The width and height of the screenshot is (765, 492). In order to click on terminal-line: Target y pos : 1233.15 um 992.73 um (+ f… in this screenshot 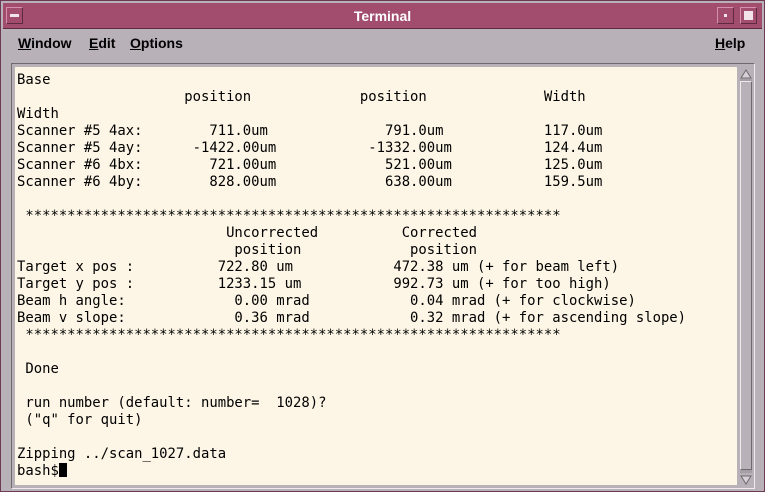, I will do `click(314, 284)`.